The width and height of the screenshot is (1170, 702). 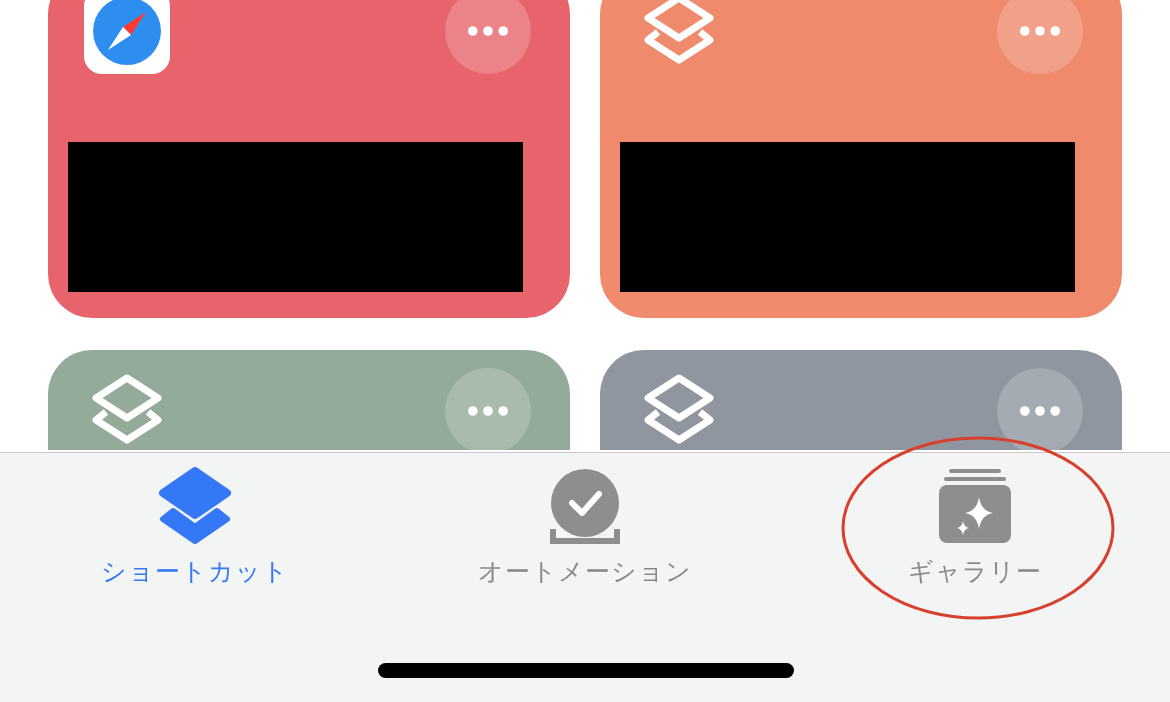 What do you see at coordinates (975, 527) in the screenshot?
I see `tab-button: ギャラリー` at bounding box center [975, 527].